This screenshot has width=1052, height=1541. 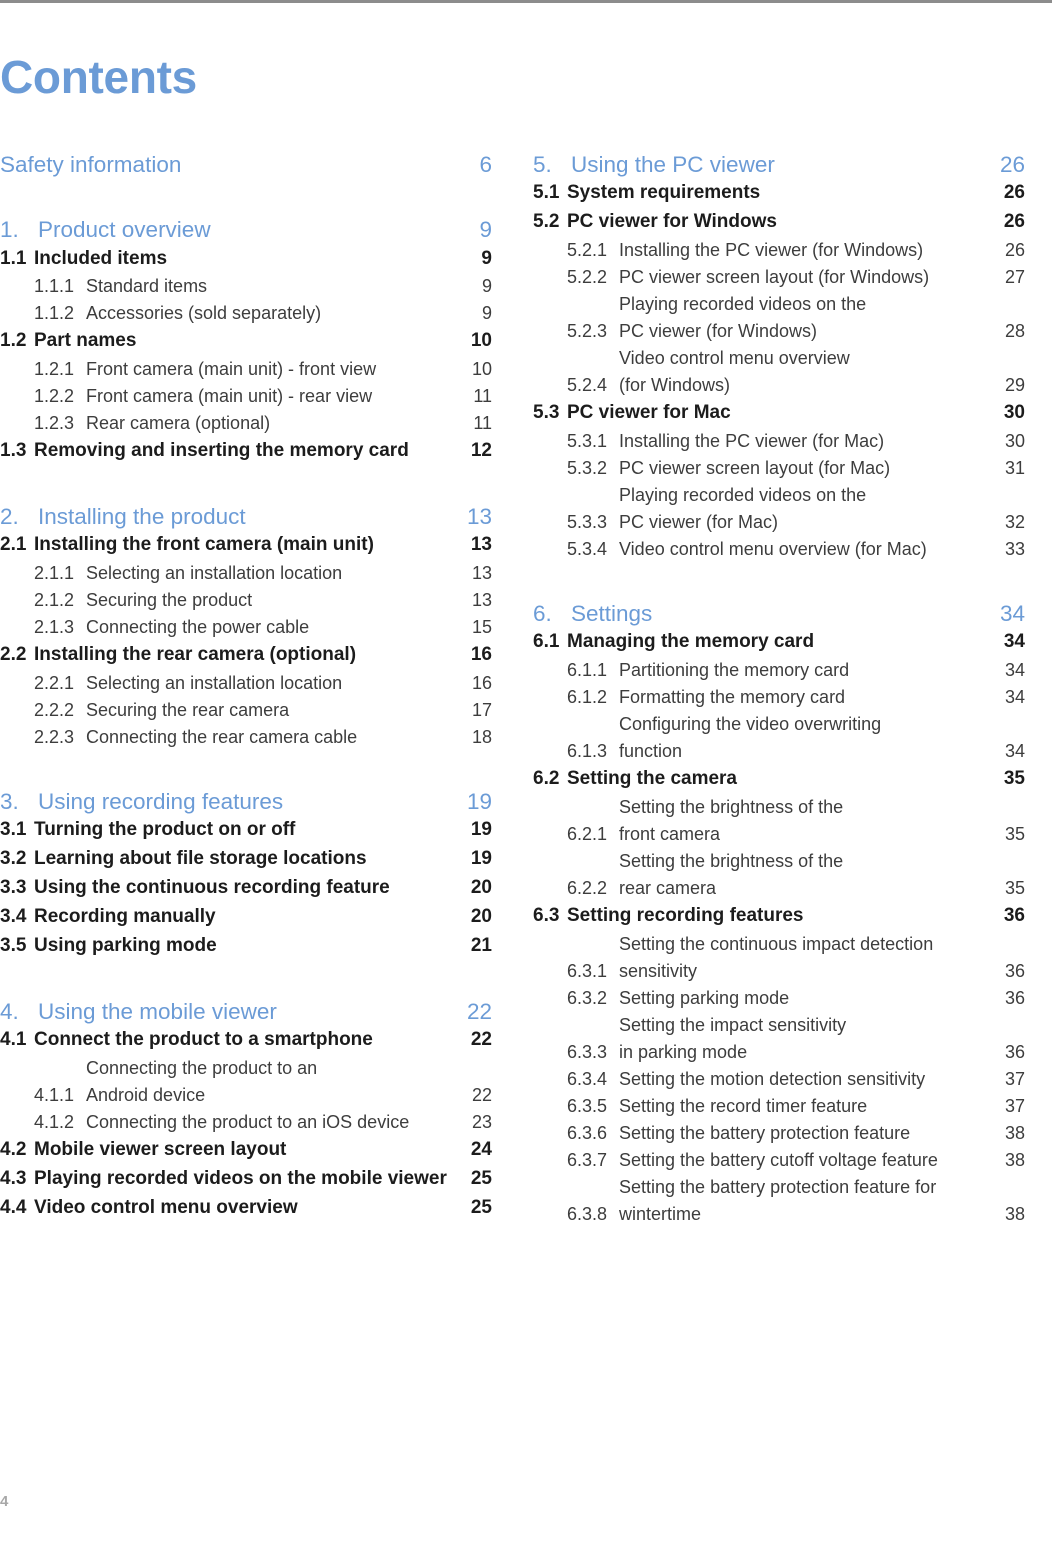 I want to click on toc-entry-label: Using parking mode, so click(x=248, y=946).